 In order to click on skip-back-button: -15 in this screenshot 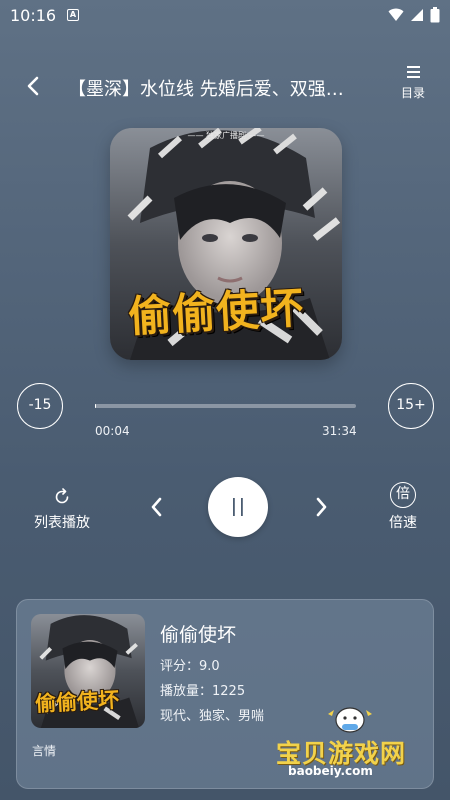, I will do `click(40, 406)`.